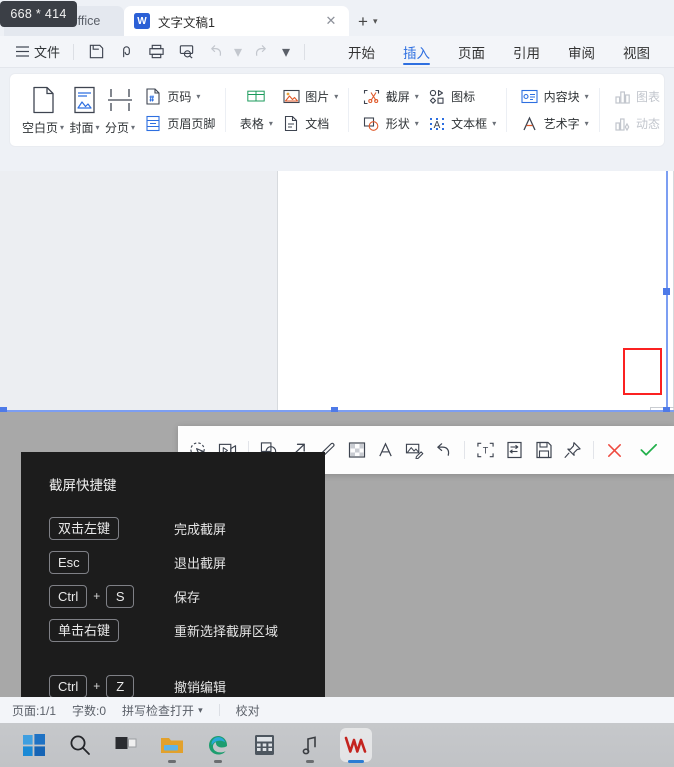  What do you see at coordinates (572, 450) in the screenshot?
I see `pin-icon` at bounding box center [572, 450].